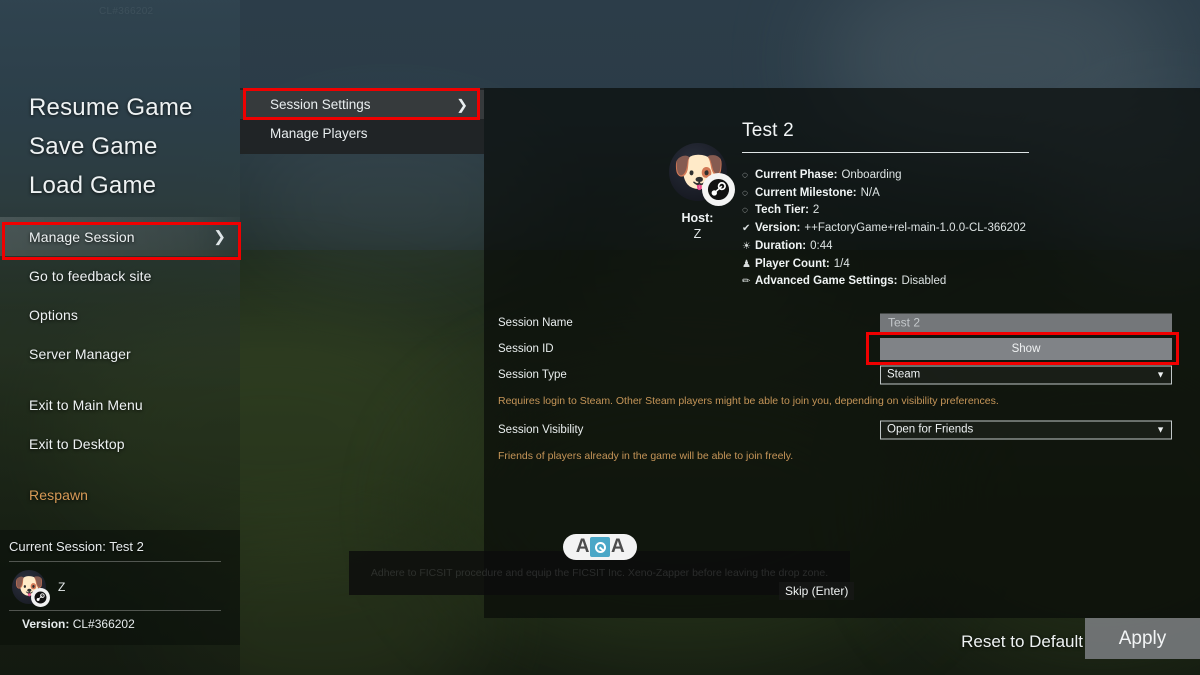  I want to click on menu-item-label: Respawn, so click(59, 494).